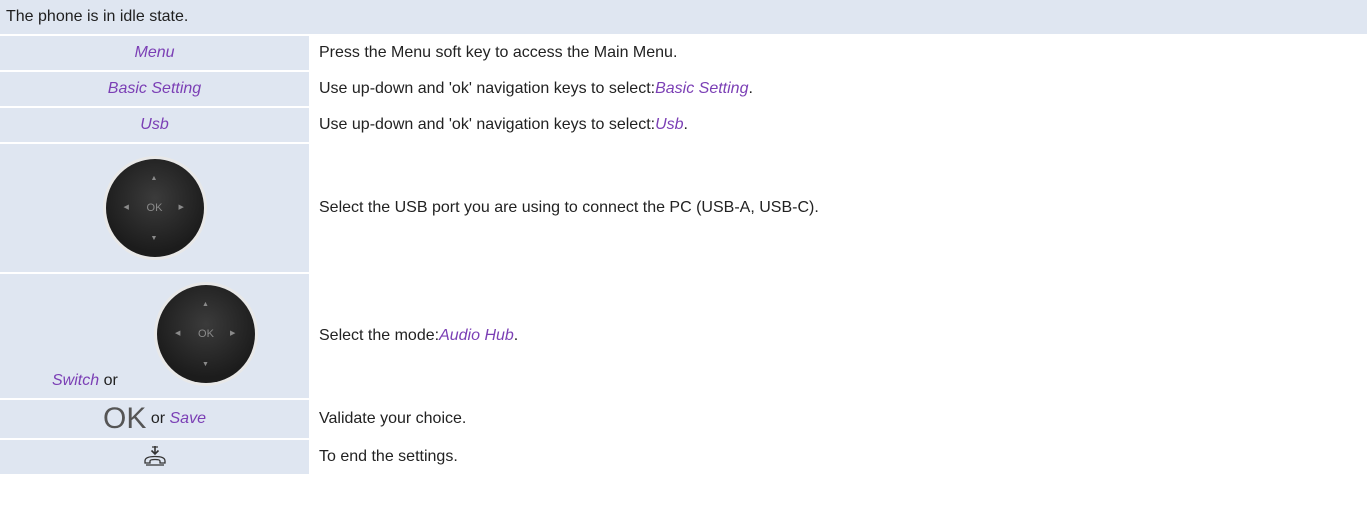 This screenshot has width=1367, height=517. I want to click on row-description-emphasis: Usb, so click(669, 124).